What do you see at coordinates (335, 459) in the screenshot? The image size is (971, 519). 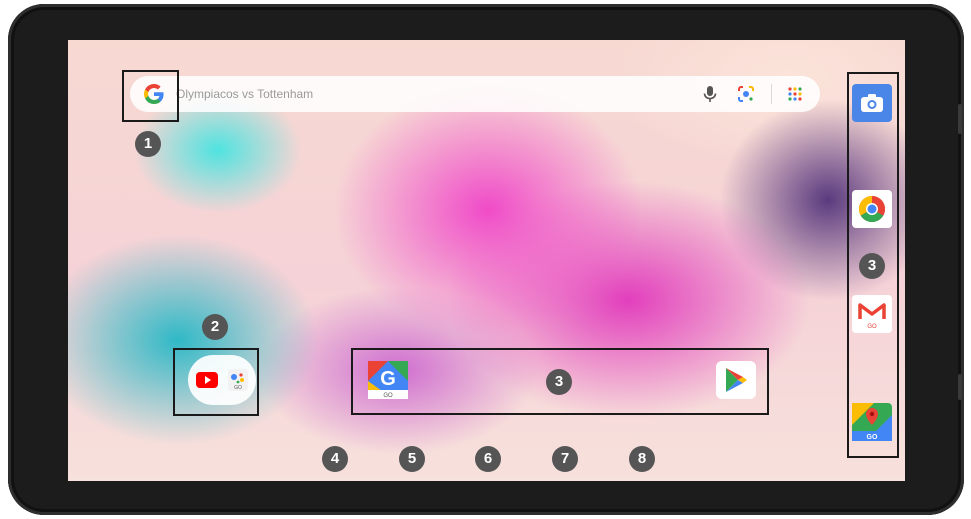 I see `callout-number-4: 4` at bounding box center [335, 459].